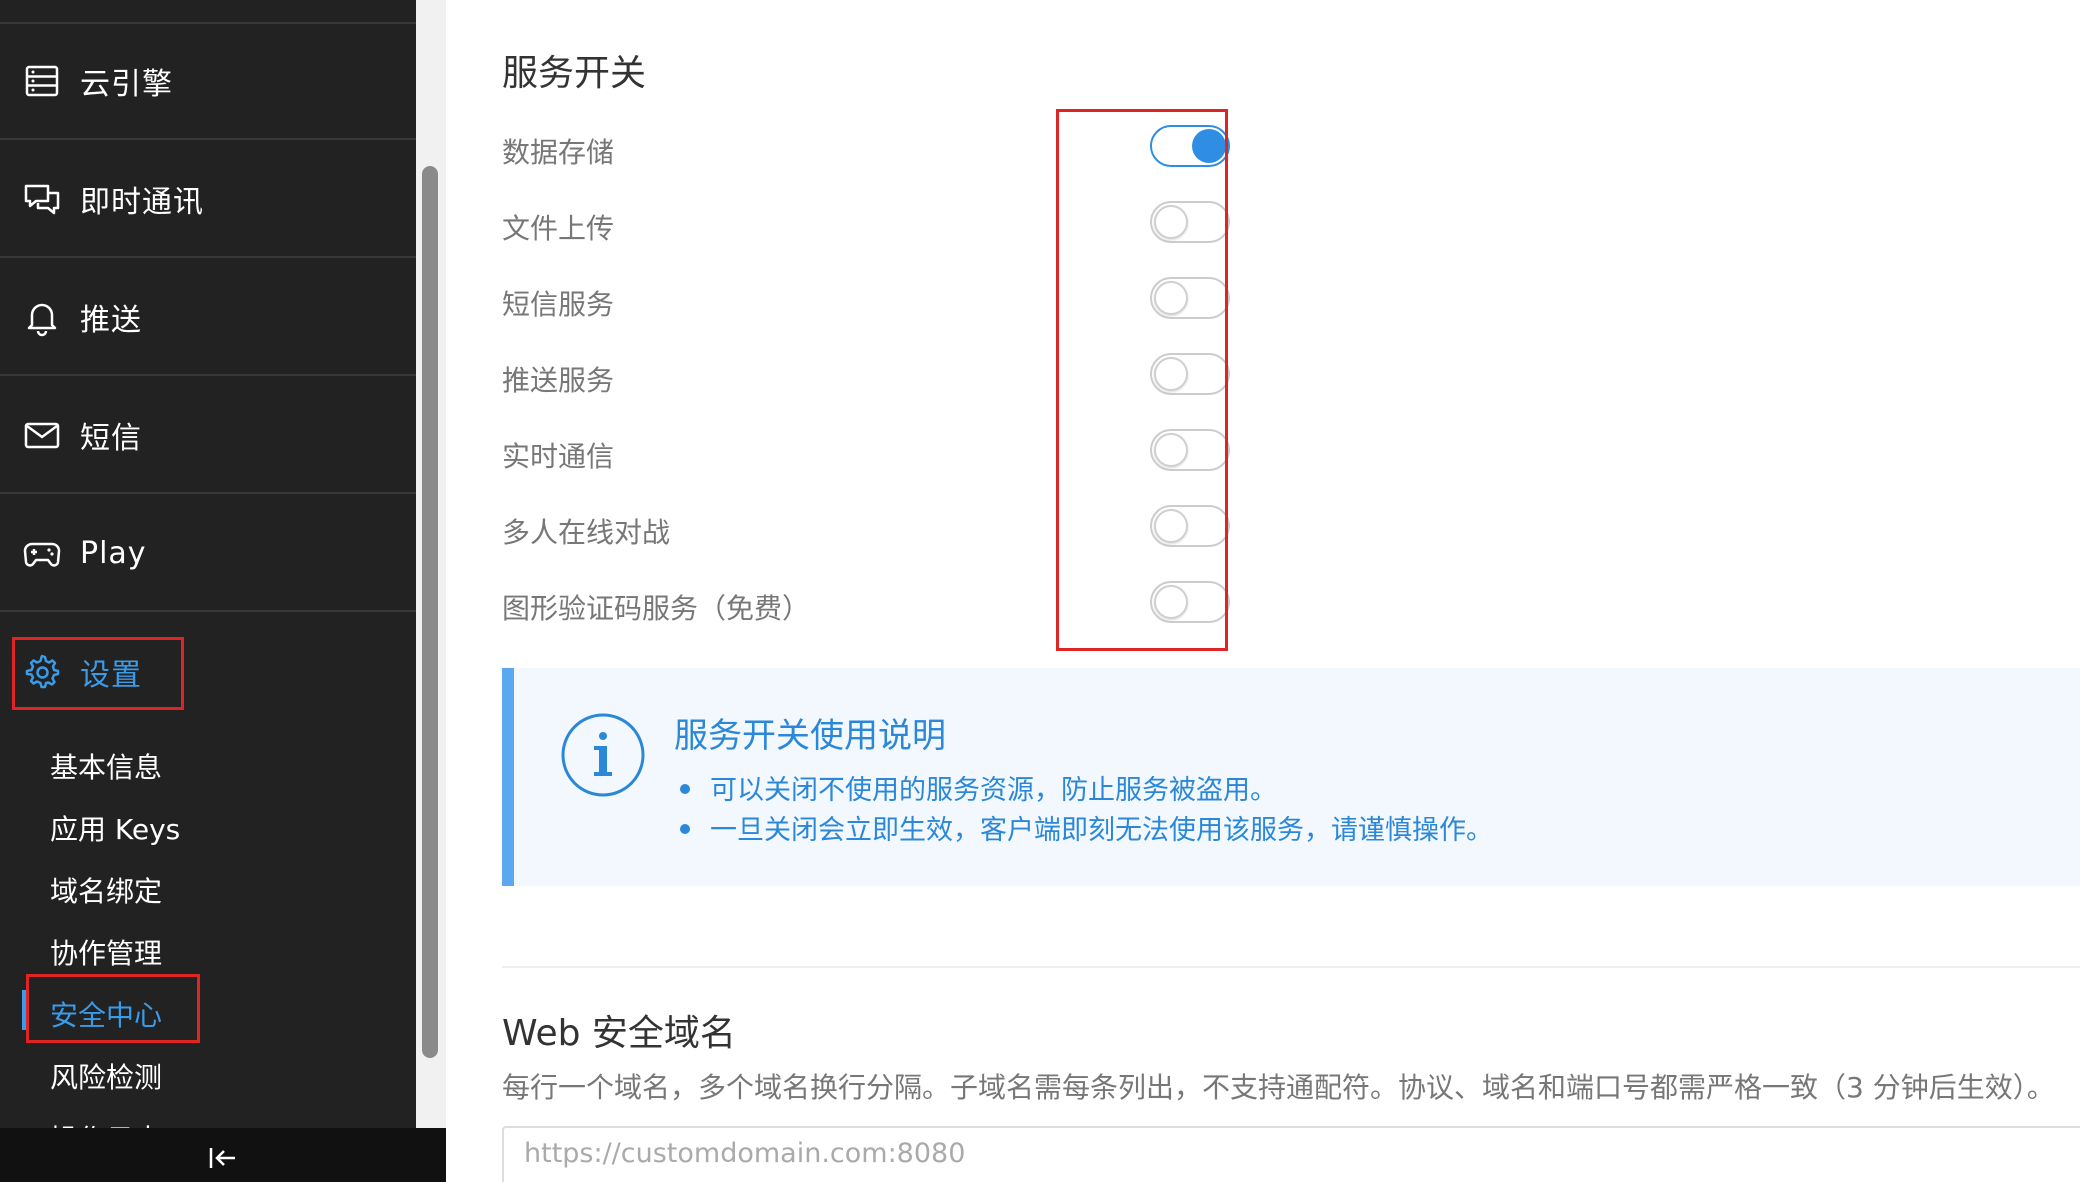 Image resolution: width=2080 pixels, height=1182 pixels. I want to click on toggle-label: 图形验证码服务（免费）, so click(656, 608).